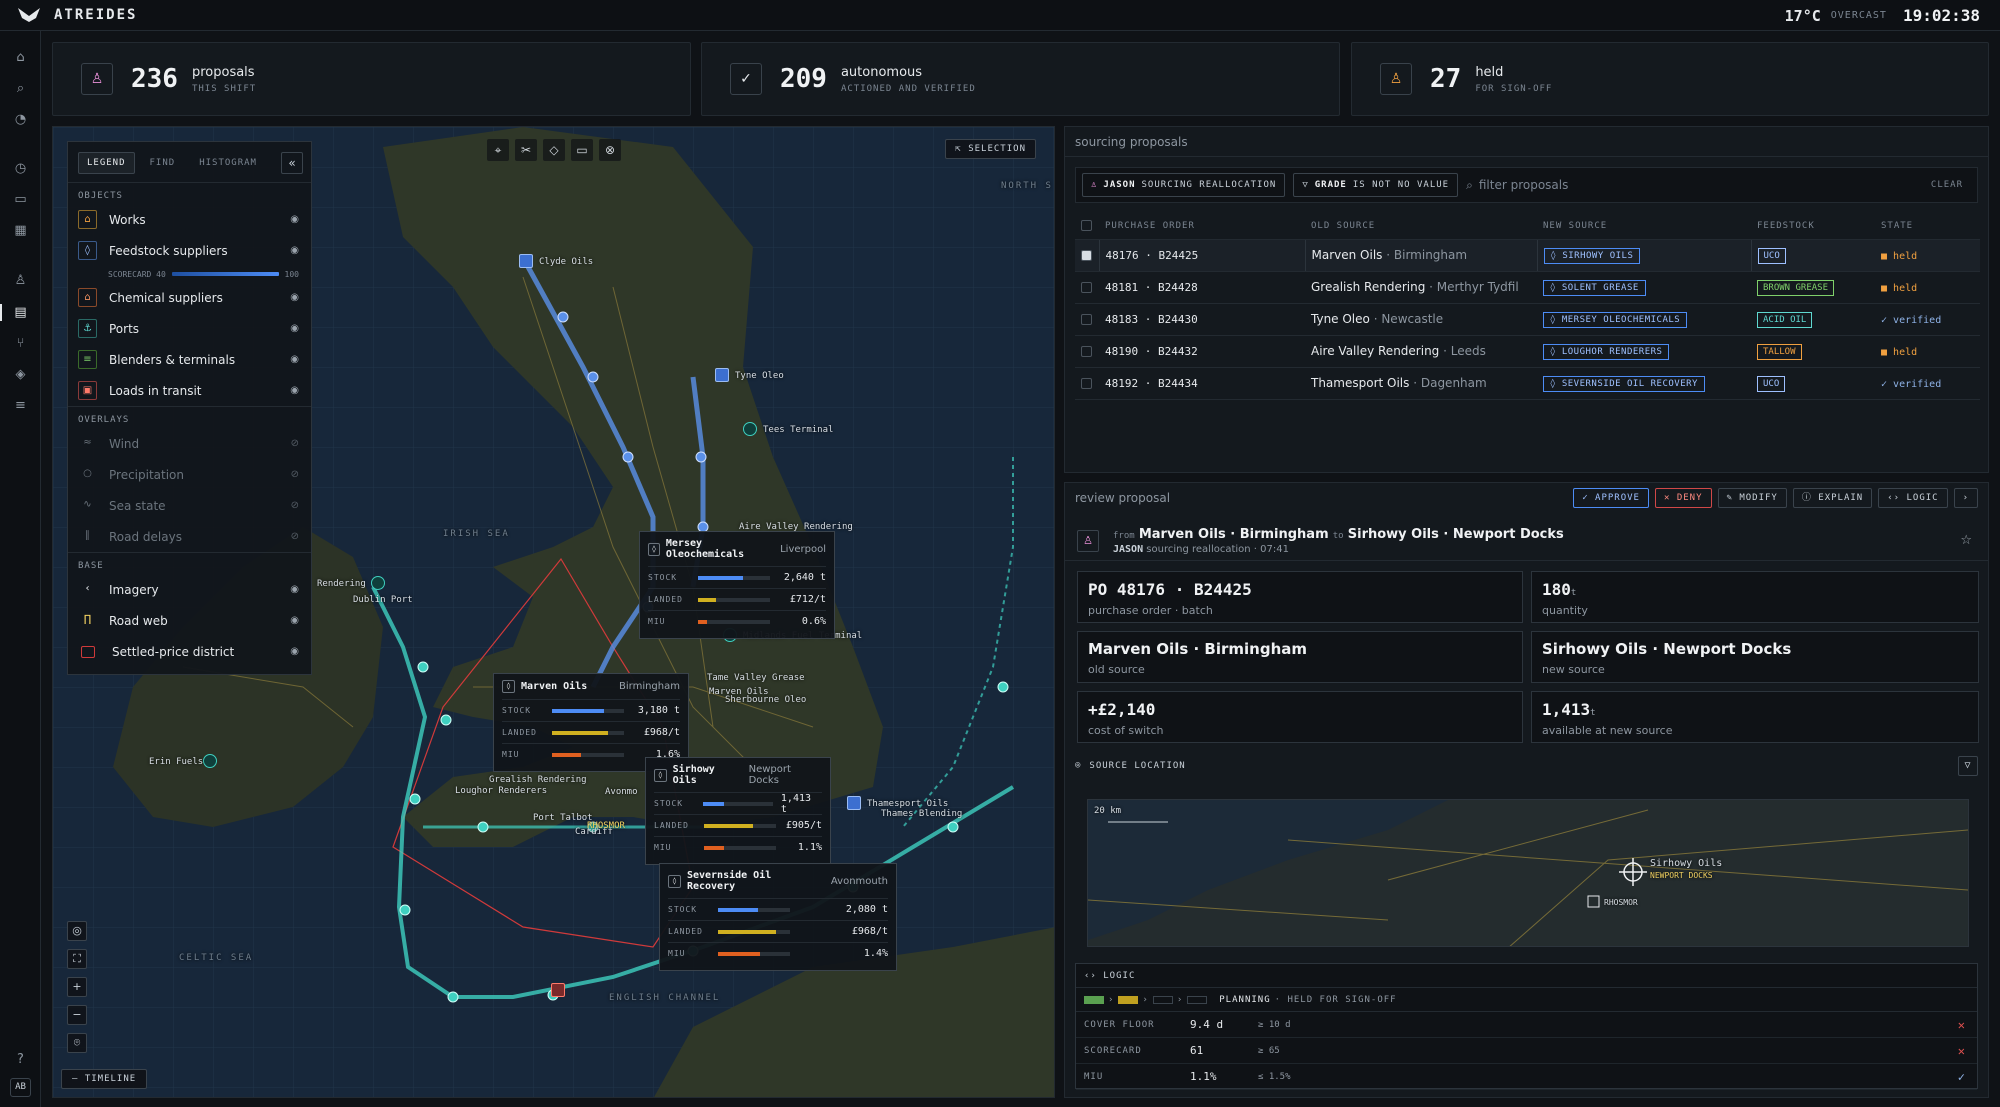  Describe the element at coordinates (1644, 226) in the screenshot. I see `col-header: NEW SOURCE` at that location.